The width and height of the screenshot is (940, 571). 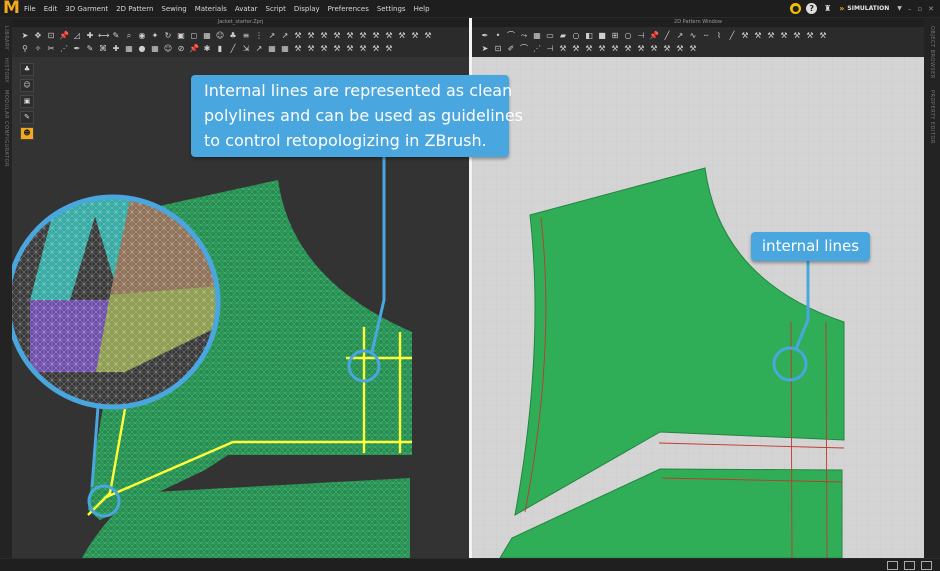 What do you see at coordinates (30, 9) in the screenshot?
I see `menu-file: File` at bounding box center [30, 9].